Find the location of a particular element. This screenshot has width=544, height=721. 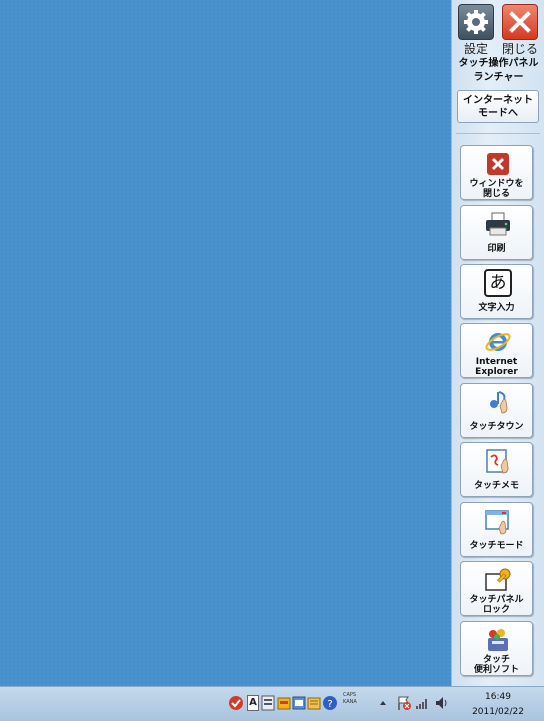

touch-utility-label: タッチ 便利ソフト is located at coordinates (496, 665).